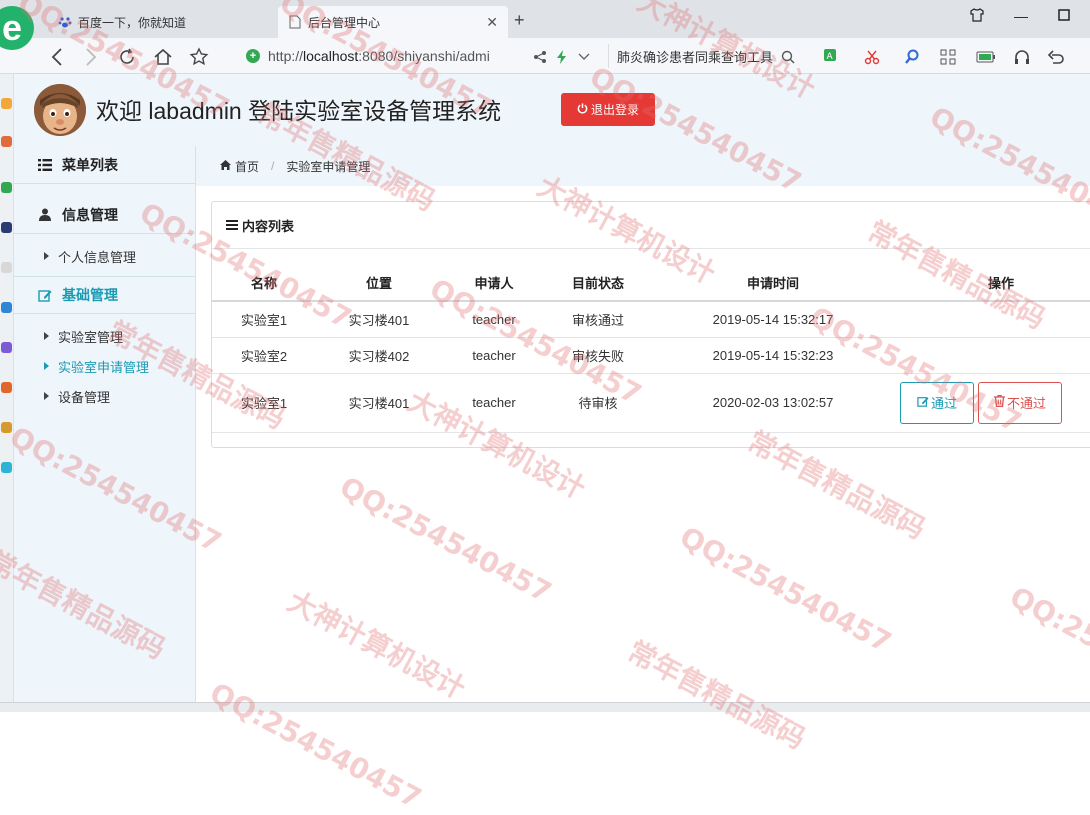 Image resolution: width=1090 pixels, height=815 pixels. I want to click on share-icon, so click(540, 57).